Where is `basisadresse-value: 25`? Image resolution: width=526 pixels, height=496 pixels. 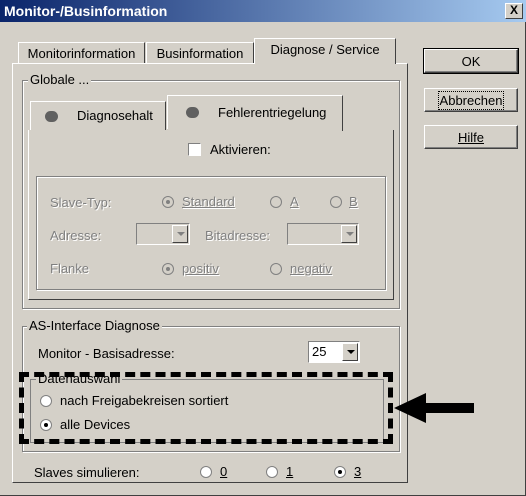 basisadresse-value: 25 is located at coordinates (319, 351).